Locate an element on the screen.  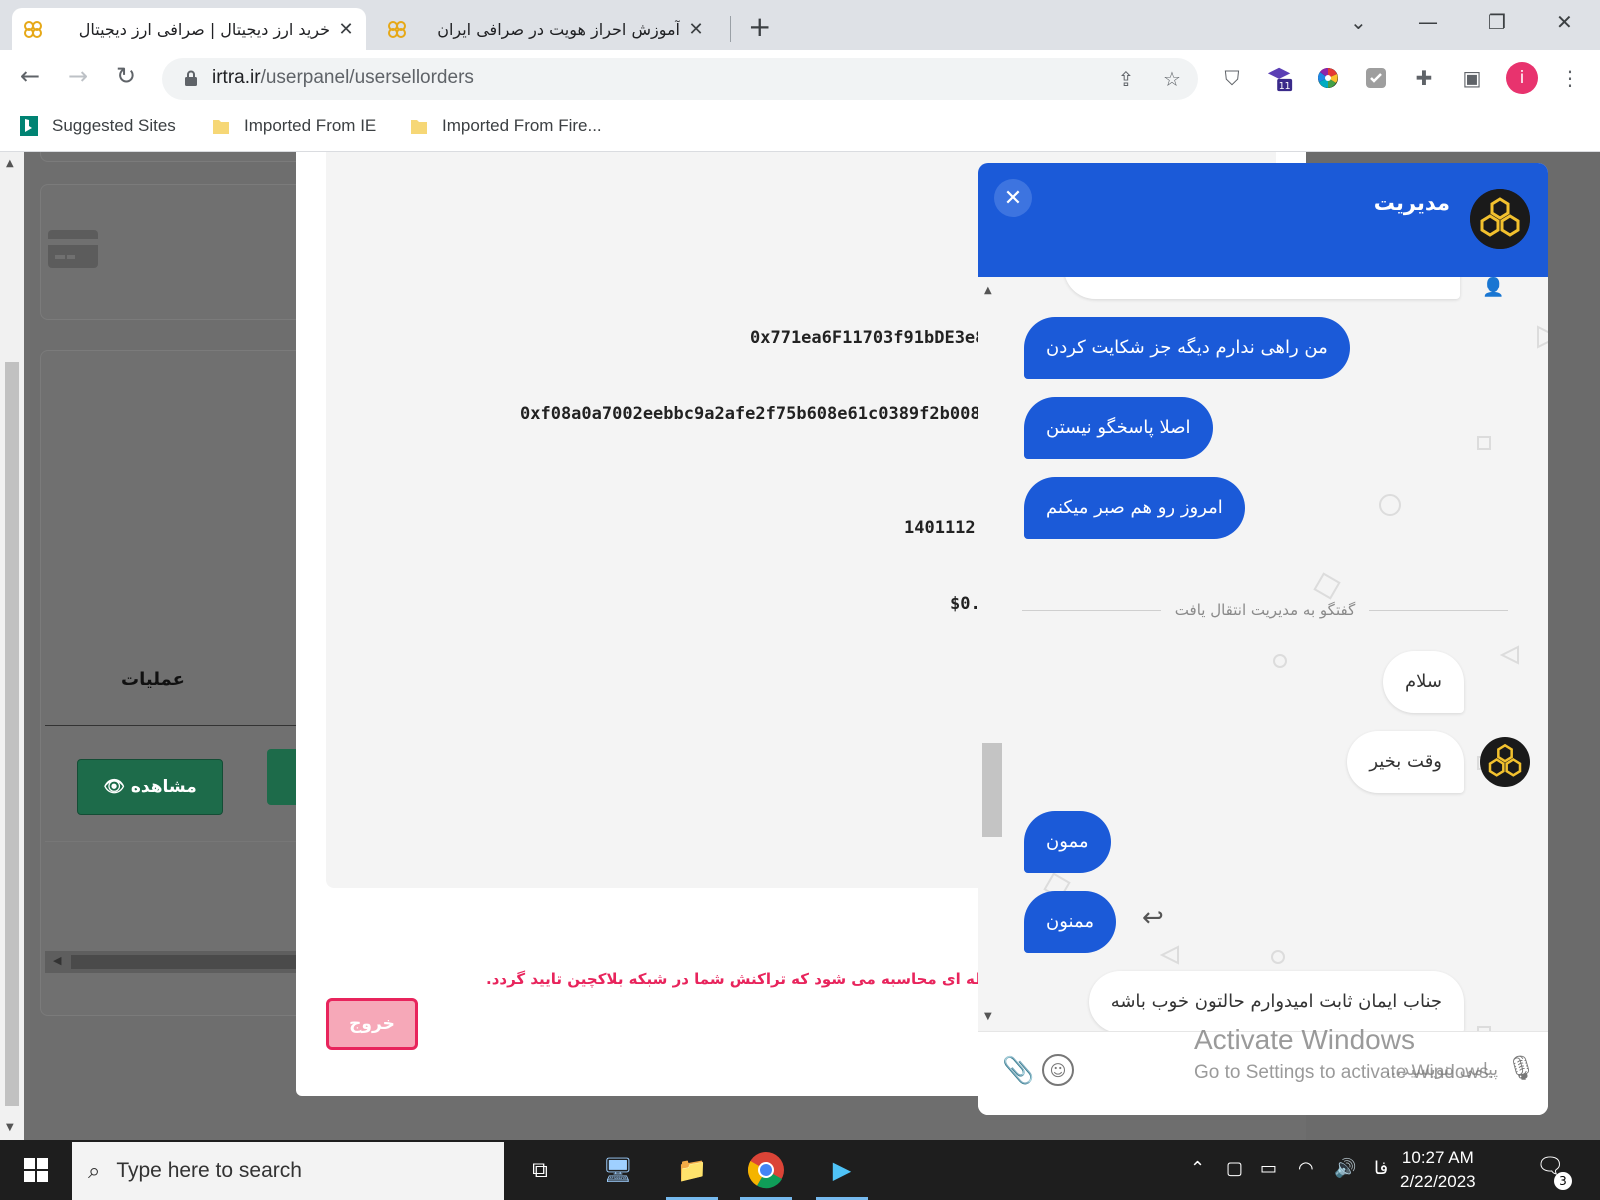
chrome-icon is located at coordinates (766, 1170).